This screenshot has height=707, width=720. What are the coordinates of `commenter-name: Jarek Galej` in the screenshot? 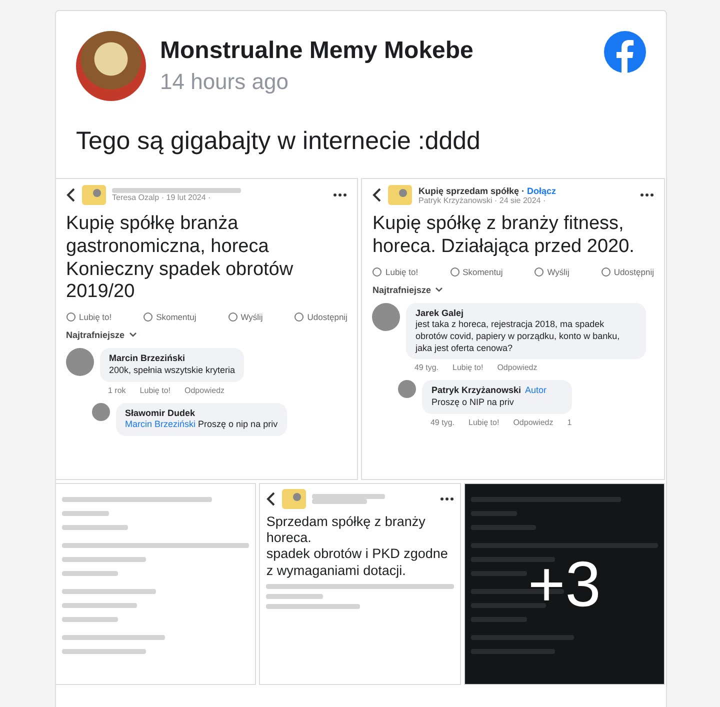 It's located at (439, 314).